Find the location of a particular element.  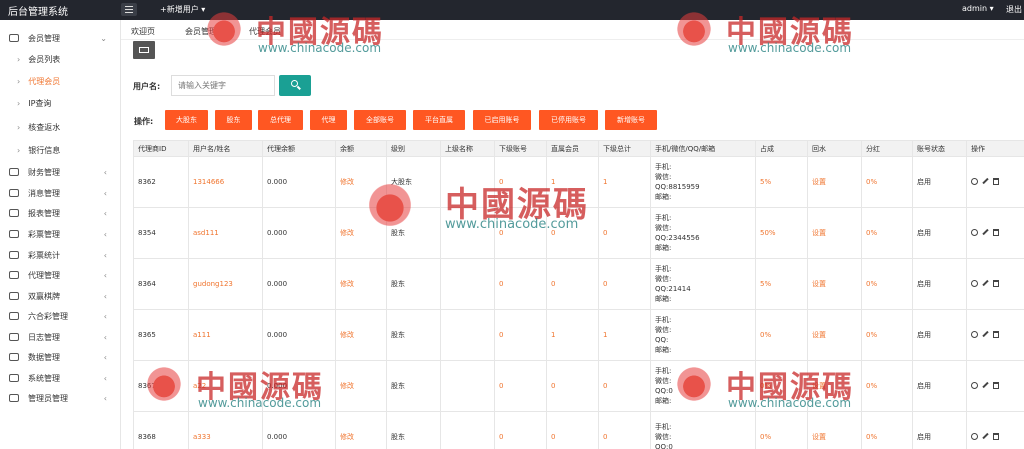

contact-info: 手机: 微信: QQ:0 邮箱: is located at coordinates (703, 386).